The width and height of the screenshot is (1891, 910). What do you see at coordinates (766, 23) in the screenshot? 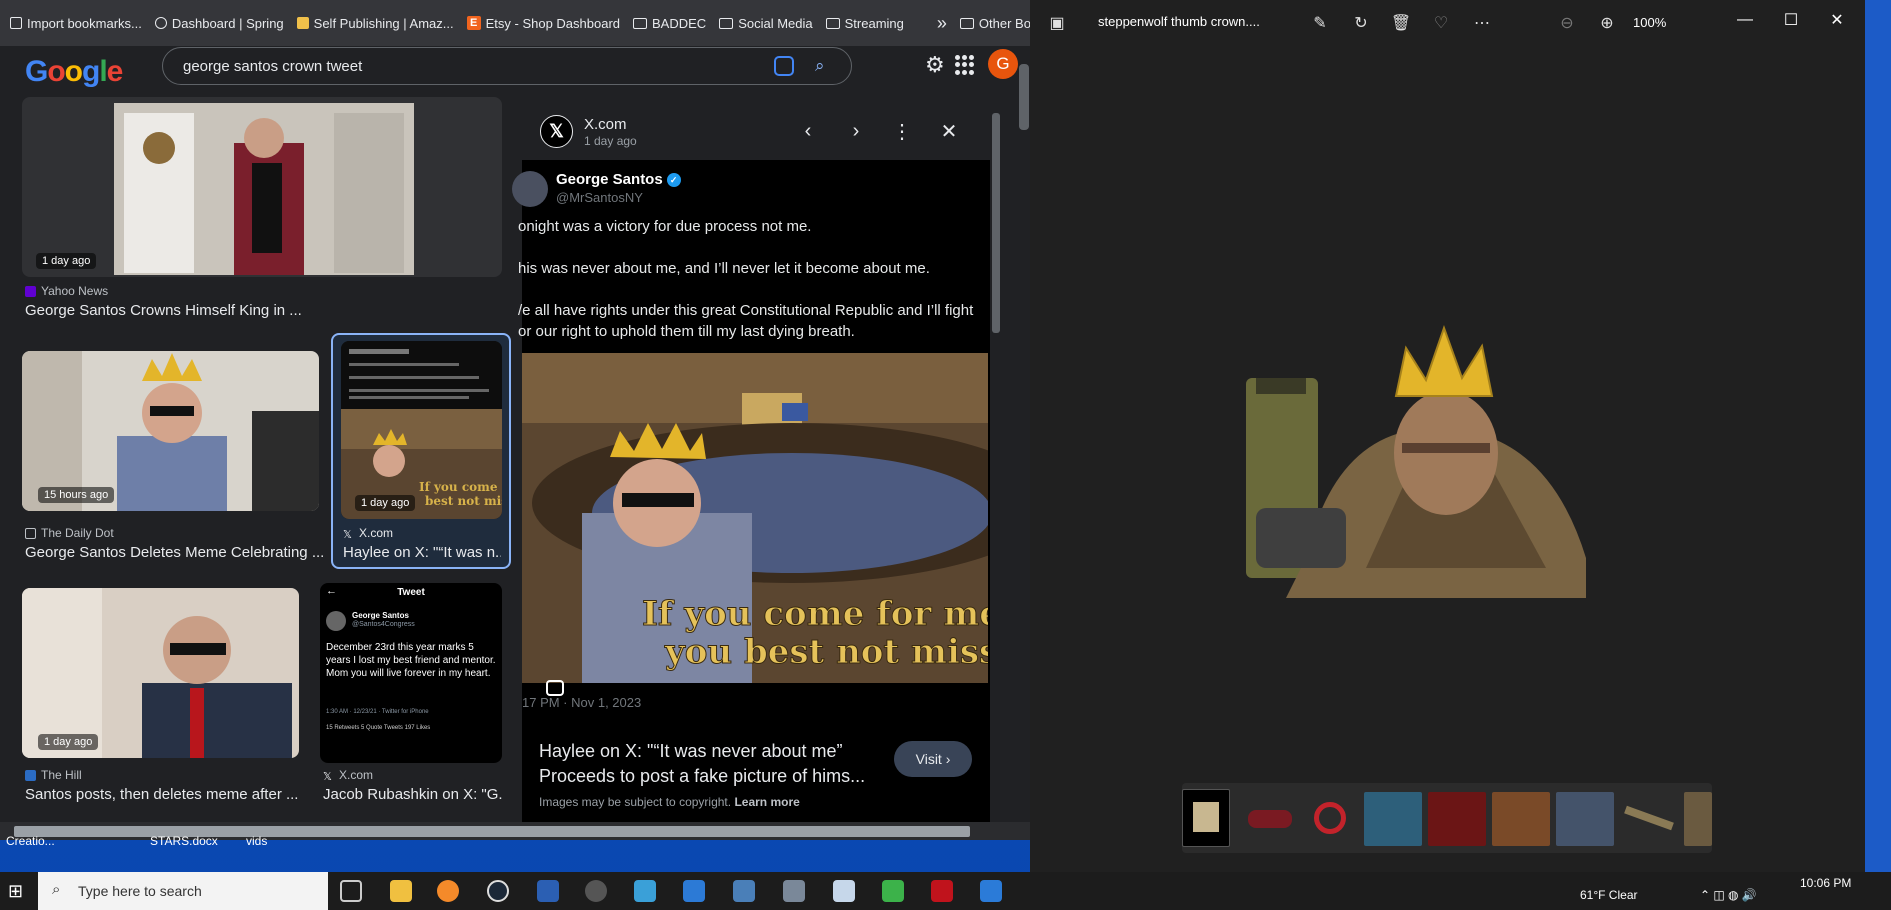
I see `bookmark-folder-social: Social Media` at bounding box center [766, 23].